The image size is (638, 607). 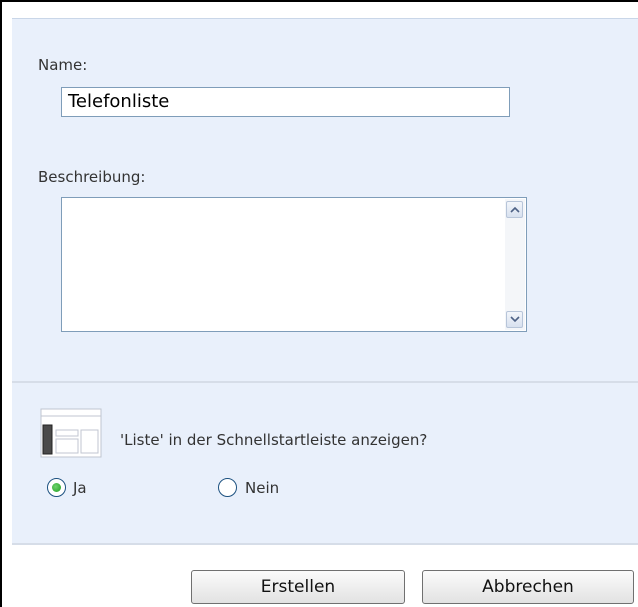 I want to click on description-label: Beschreibung:, so click(x=92, y=177).